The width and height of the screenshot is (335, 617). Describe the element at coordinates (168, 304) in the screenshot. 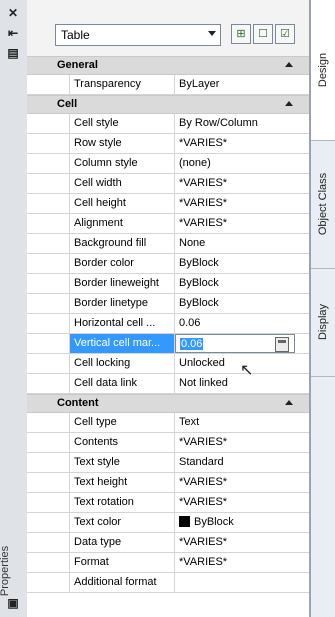

I see `property-row: Border linetype ByBlock` at that location.